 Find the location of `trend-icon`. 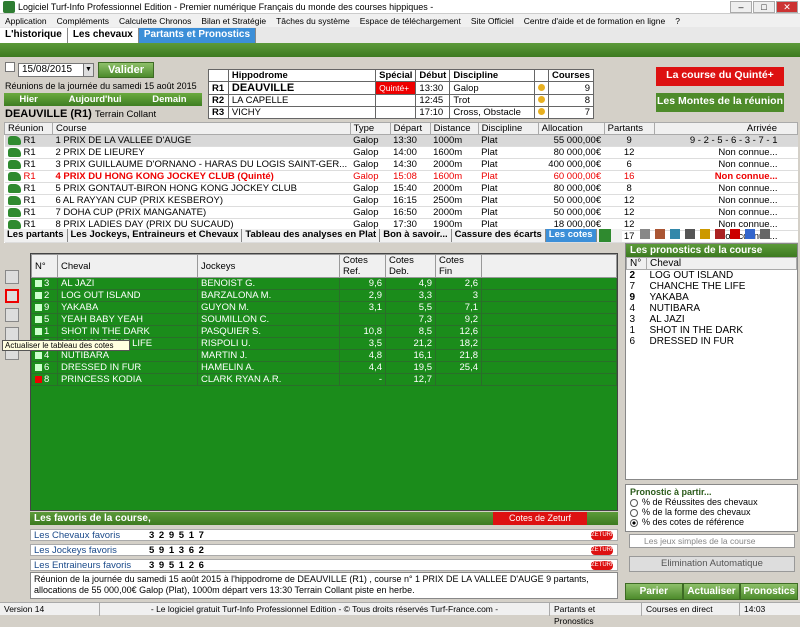

trend-icon is located at coordinates (38, 319).